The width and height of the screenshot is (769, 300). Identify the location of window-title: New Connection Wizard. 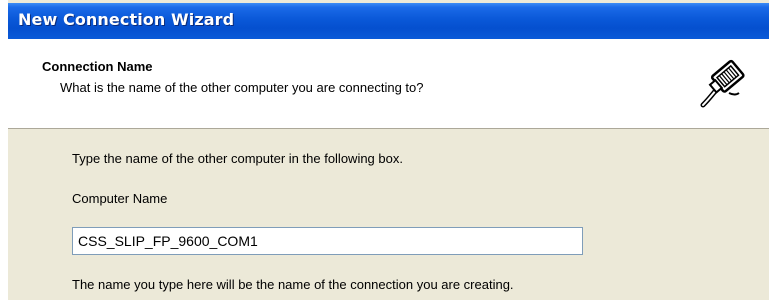
(126, 19).